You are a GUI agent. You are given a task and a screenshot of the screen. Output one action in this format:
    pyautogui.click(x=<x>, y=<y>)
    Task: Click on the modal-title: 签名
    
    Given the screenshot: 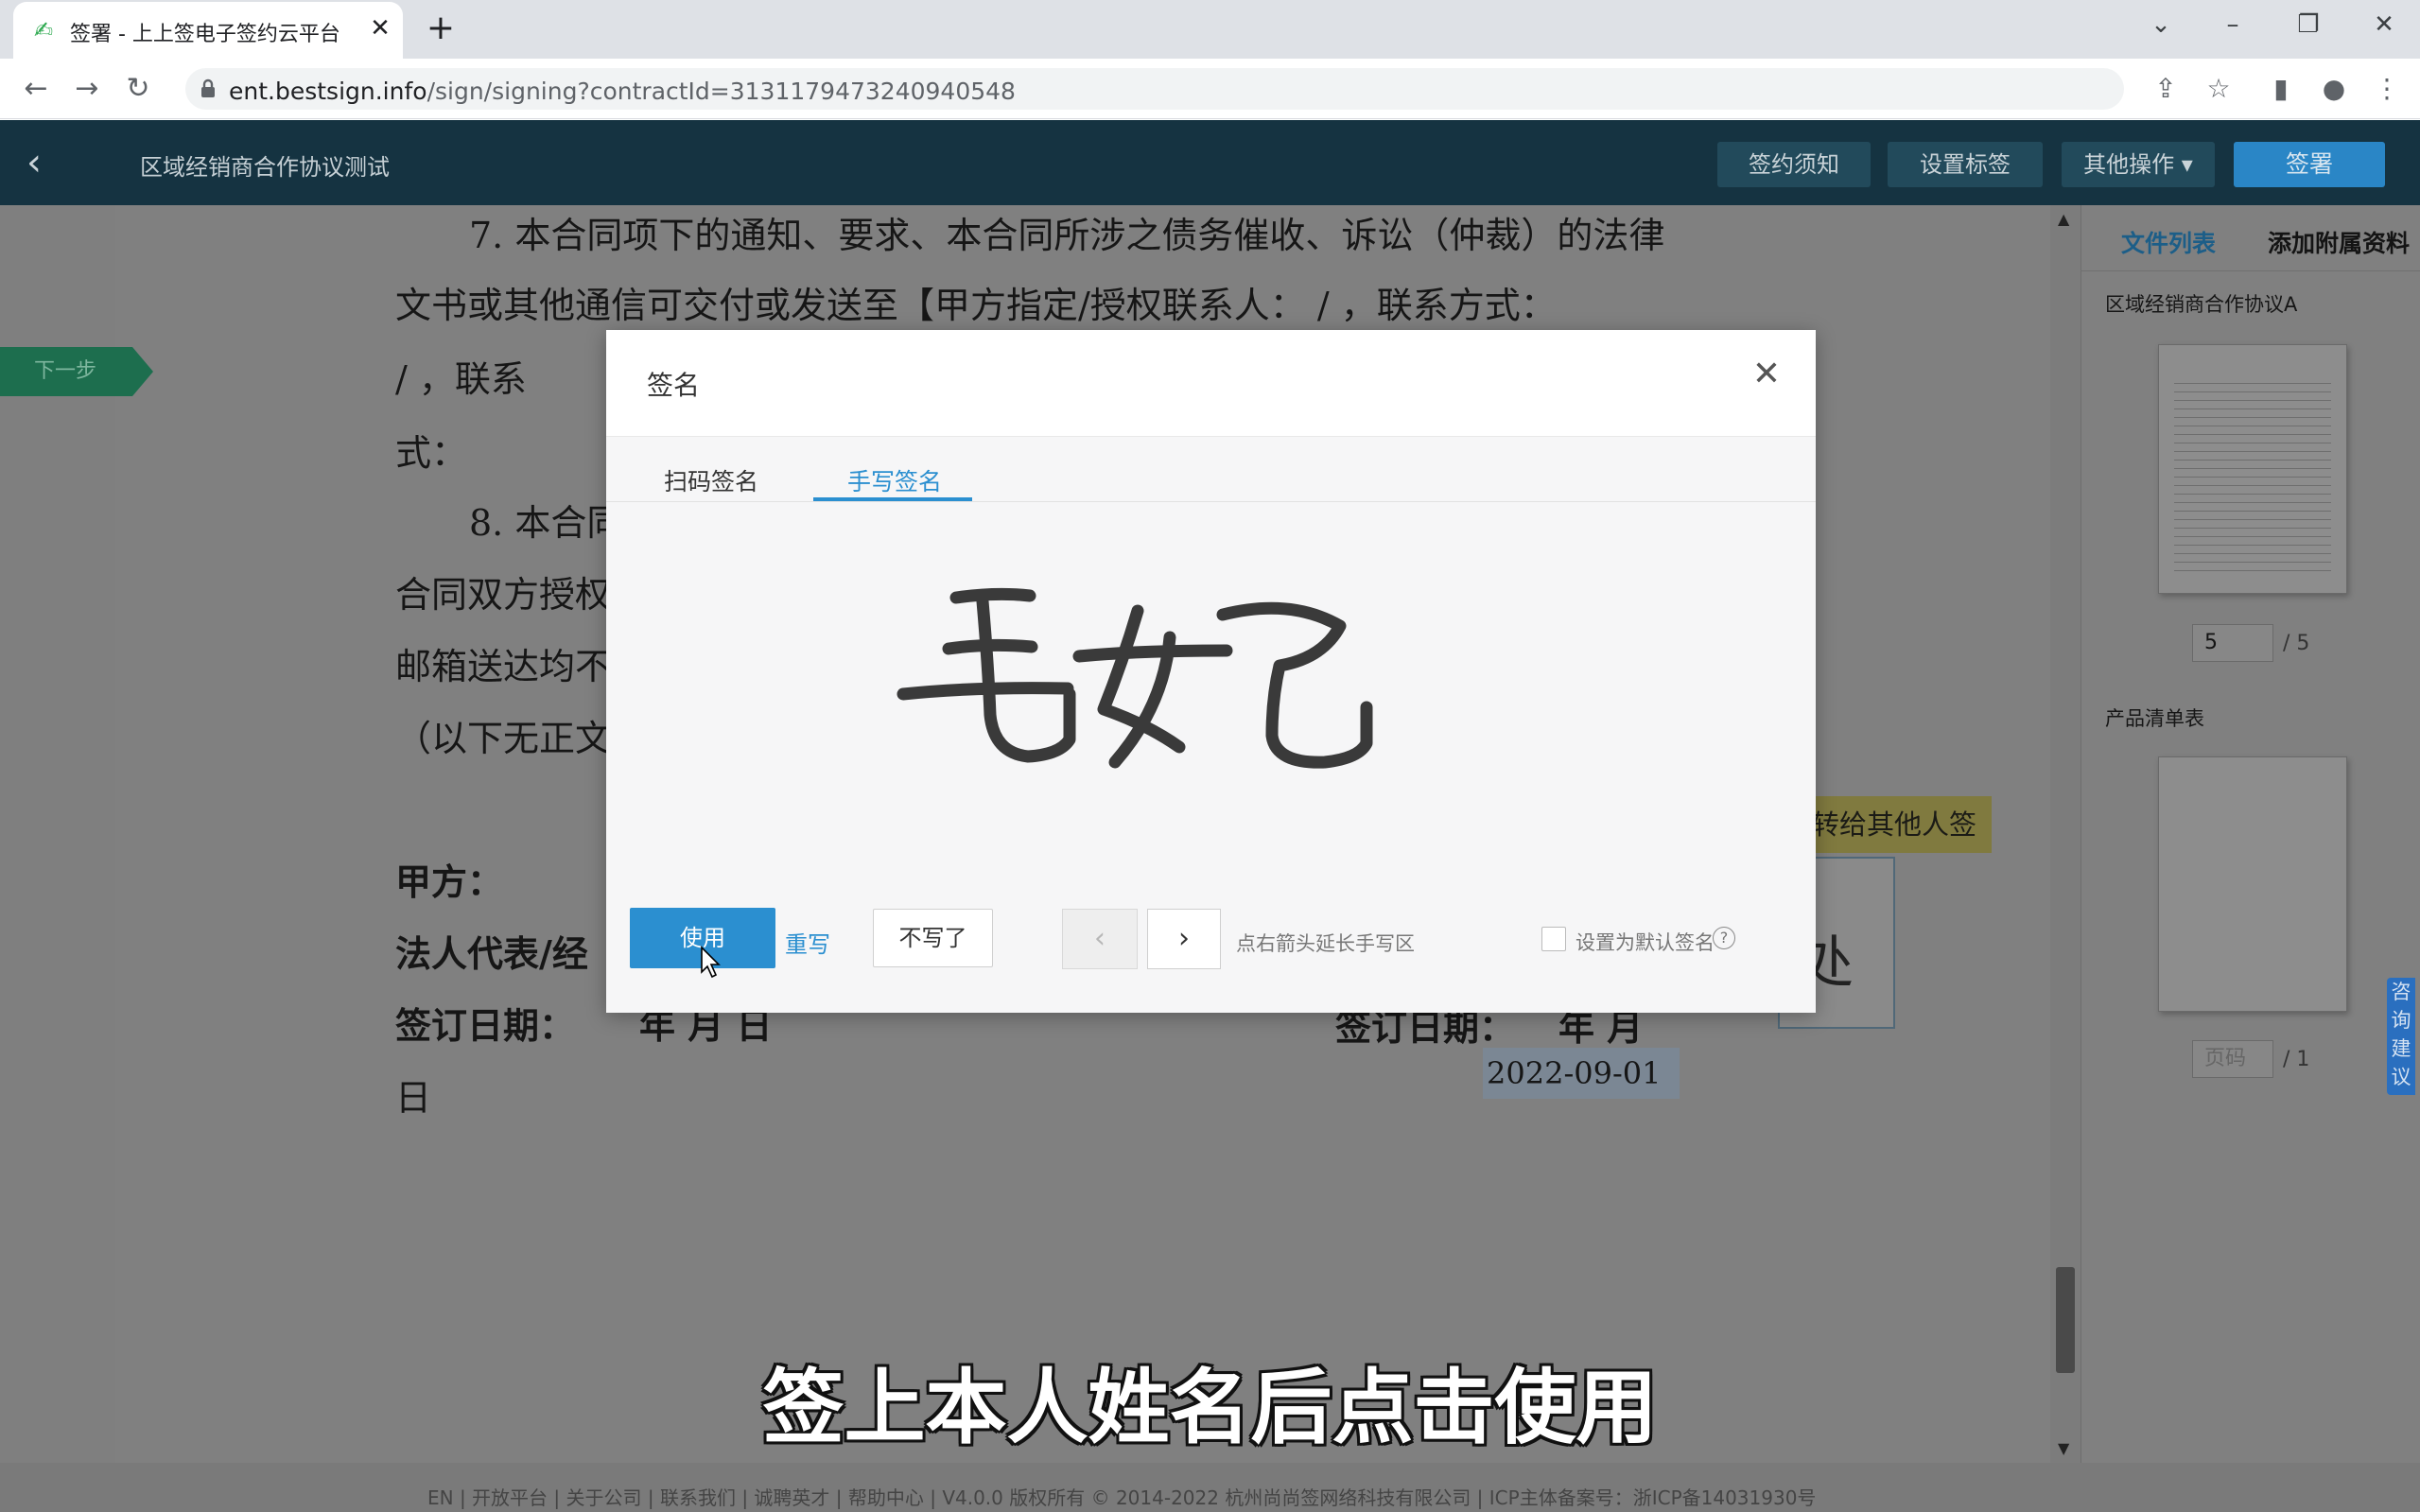 What is the action you would take?
    pyautogui.click(x=674, y=386)
    